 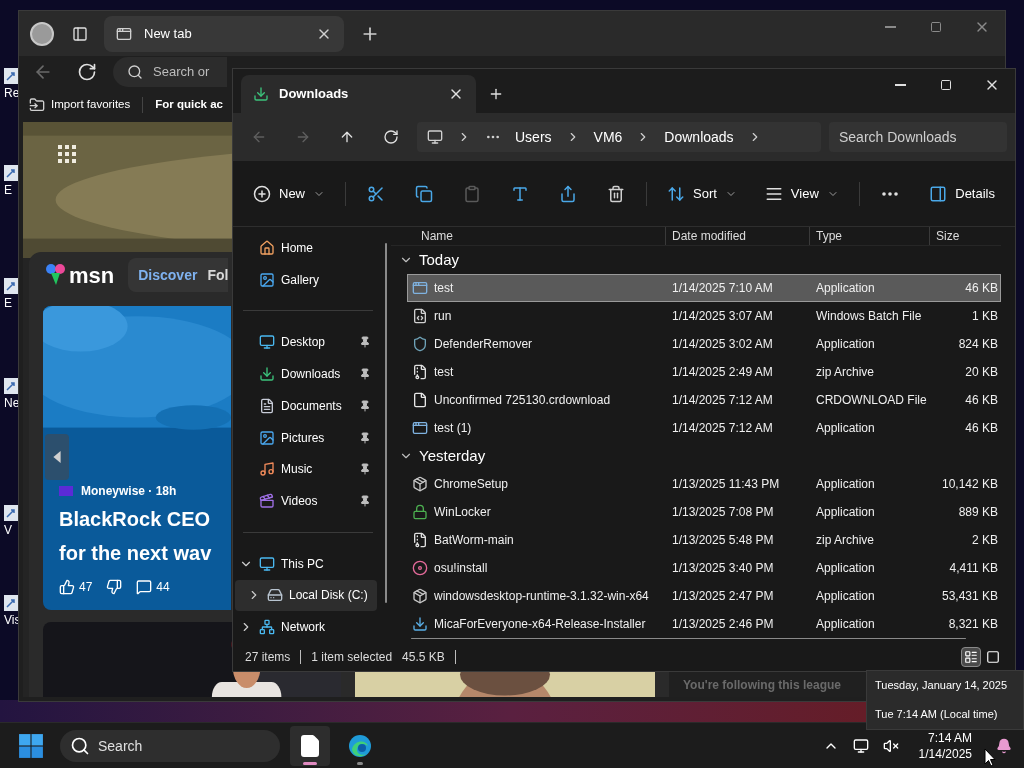 What do you see at coordinates (267, 405) in the screenshot?
I see `document-icon` at bounding box center [267, 405].